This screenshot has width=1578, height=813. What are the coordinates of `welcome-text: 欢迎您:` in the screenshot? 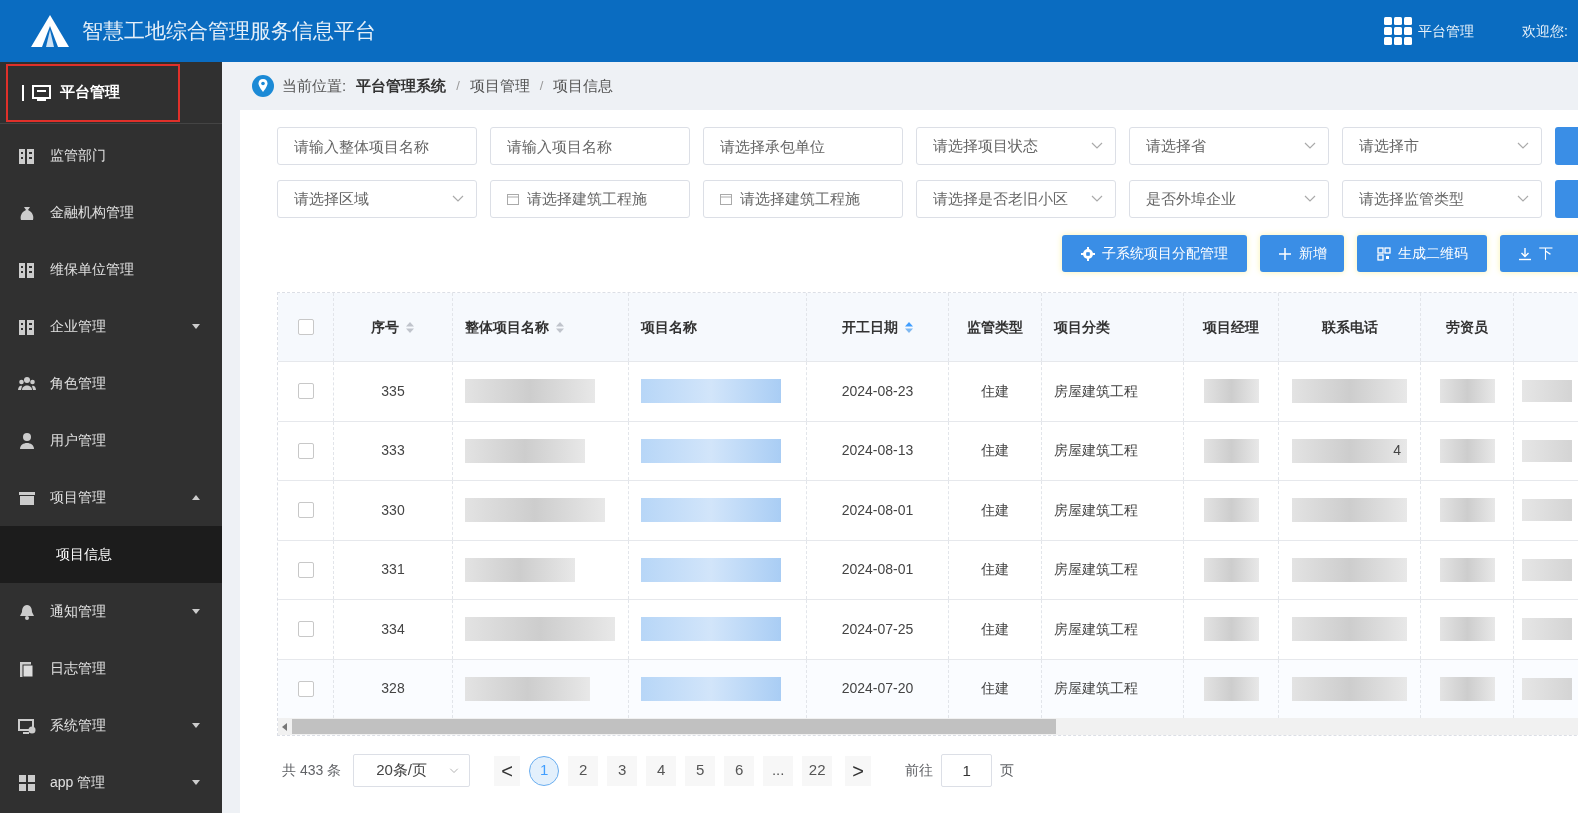 It's located at (1545, 31).